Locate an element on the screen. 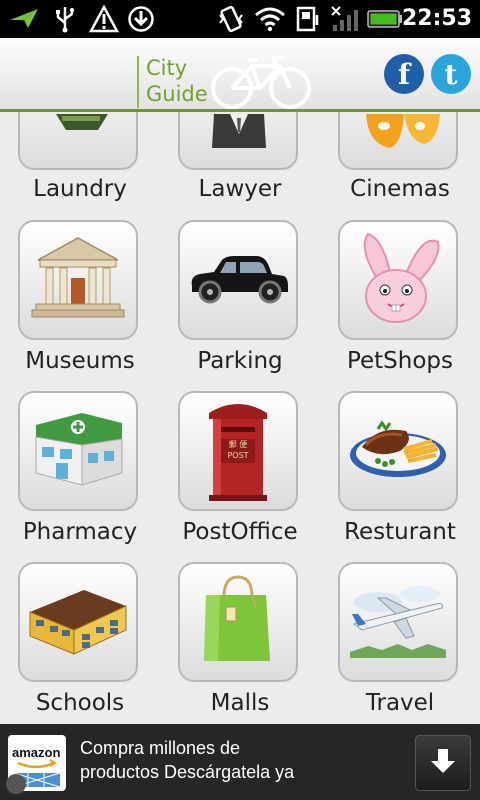 This screenshot has height=800, width=480. logo-text-guide: Guide is located at coordinates (177, 94).